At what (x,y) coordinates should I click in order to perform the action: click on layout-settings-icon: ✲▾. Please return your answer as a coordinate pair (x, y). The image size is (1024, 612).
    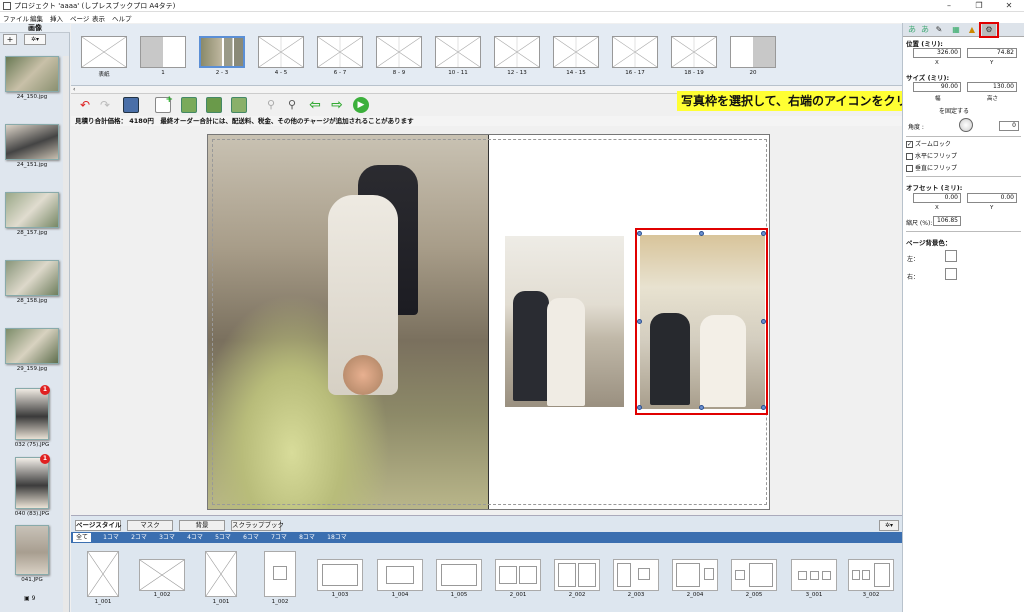
    Looking at the image, I should click on (889, 525).